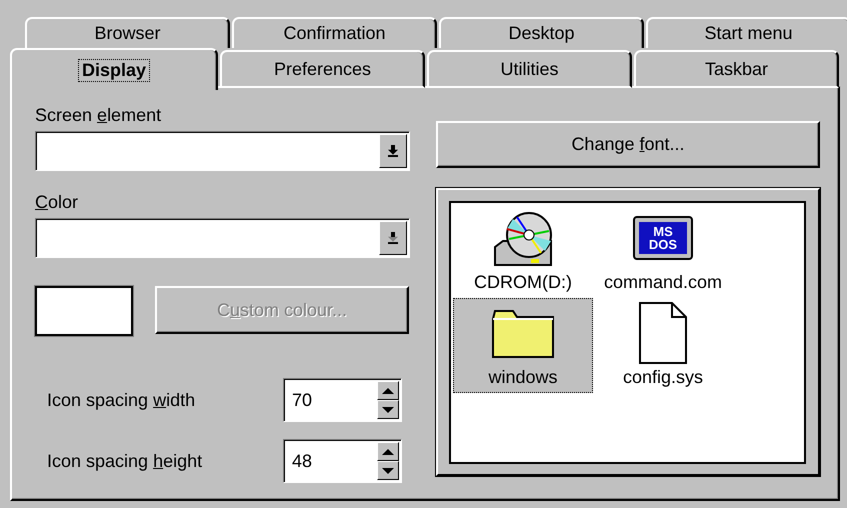 This screenshot has width=847, height=508. I want to click on desktop-icon: windows, so click(523, 345).